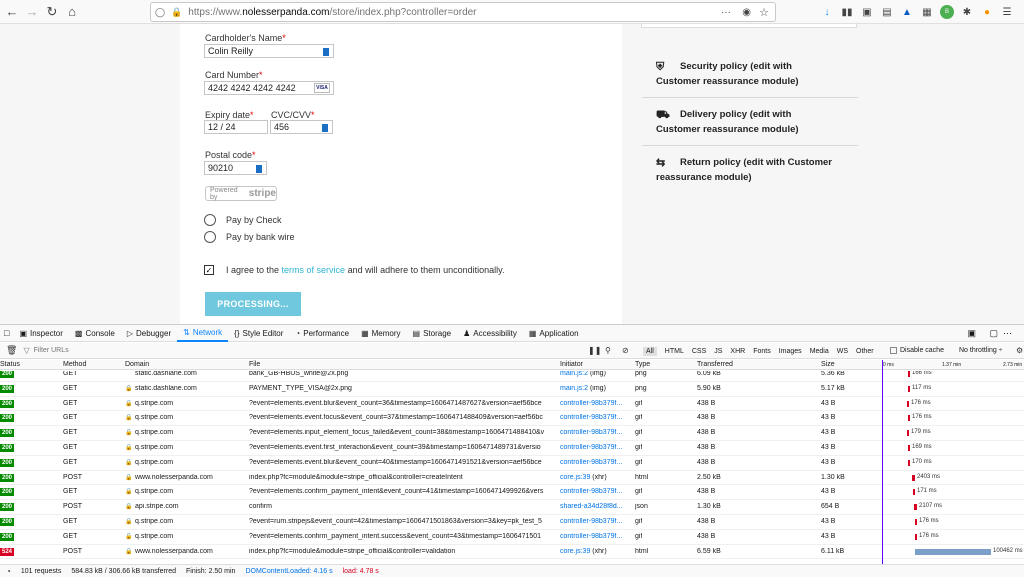 Image resolution: width=1024 pixels, height=577 pixels. What do you see at coordinates (847, 12) in the screenshot?
I see `library-icon: ▮▮` at bounding box center [847, 12].